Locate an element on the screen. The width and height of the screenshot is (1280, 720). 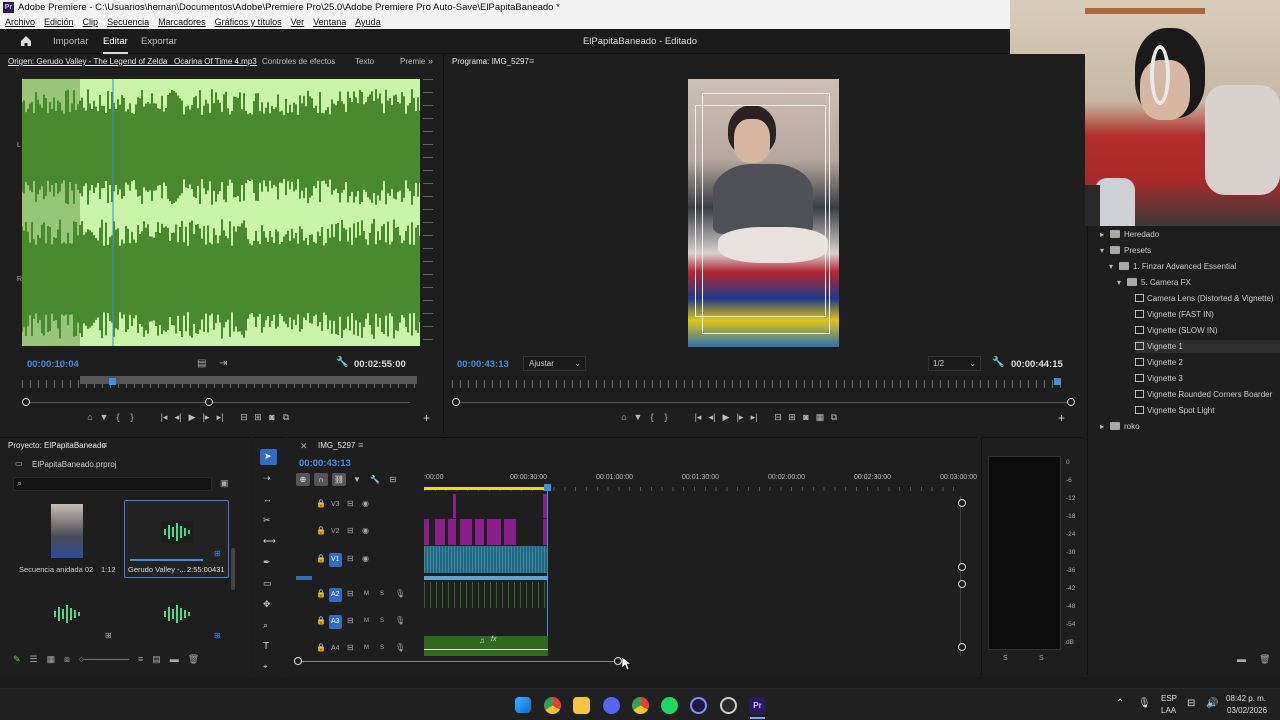
timeline-timecode: 00:00:43:13 is located at coordinates (325, 463).